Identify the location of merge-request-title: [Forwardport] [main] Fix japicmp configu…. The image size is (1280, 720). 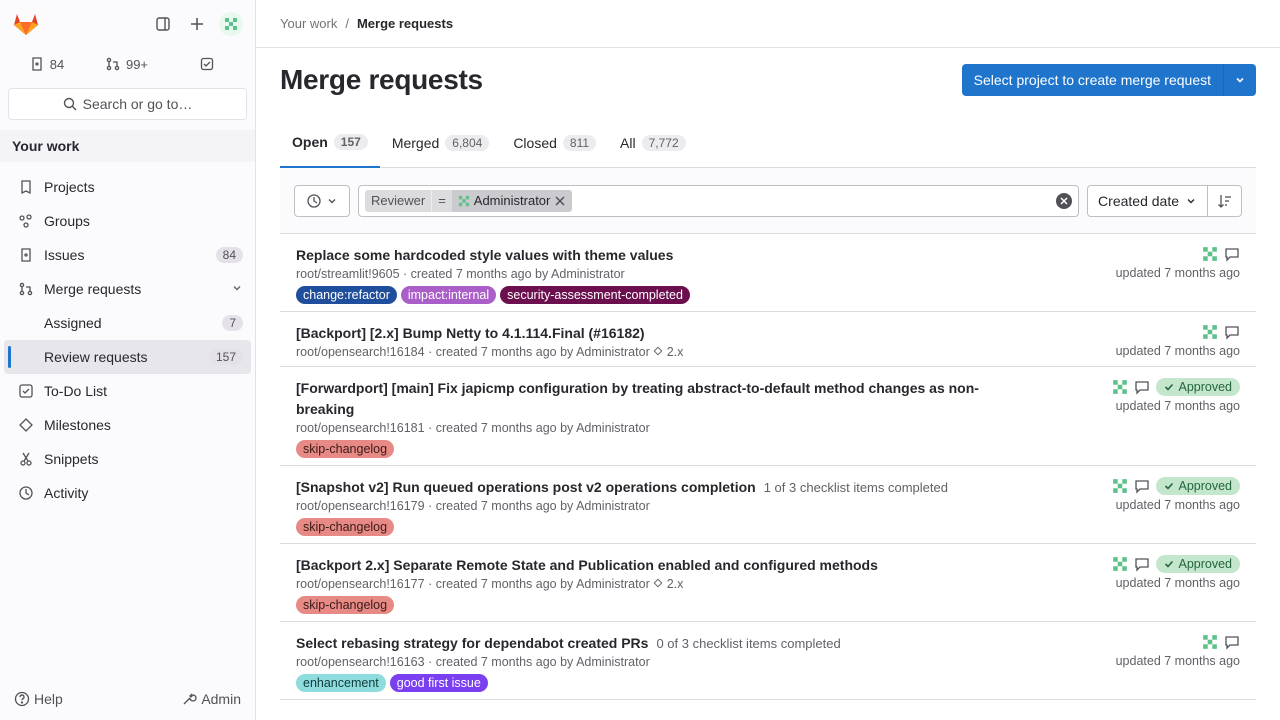
(666, 399).